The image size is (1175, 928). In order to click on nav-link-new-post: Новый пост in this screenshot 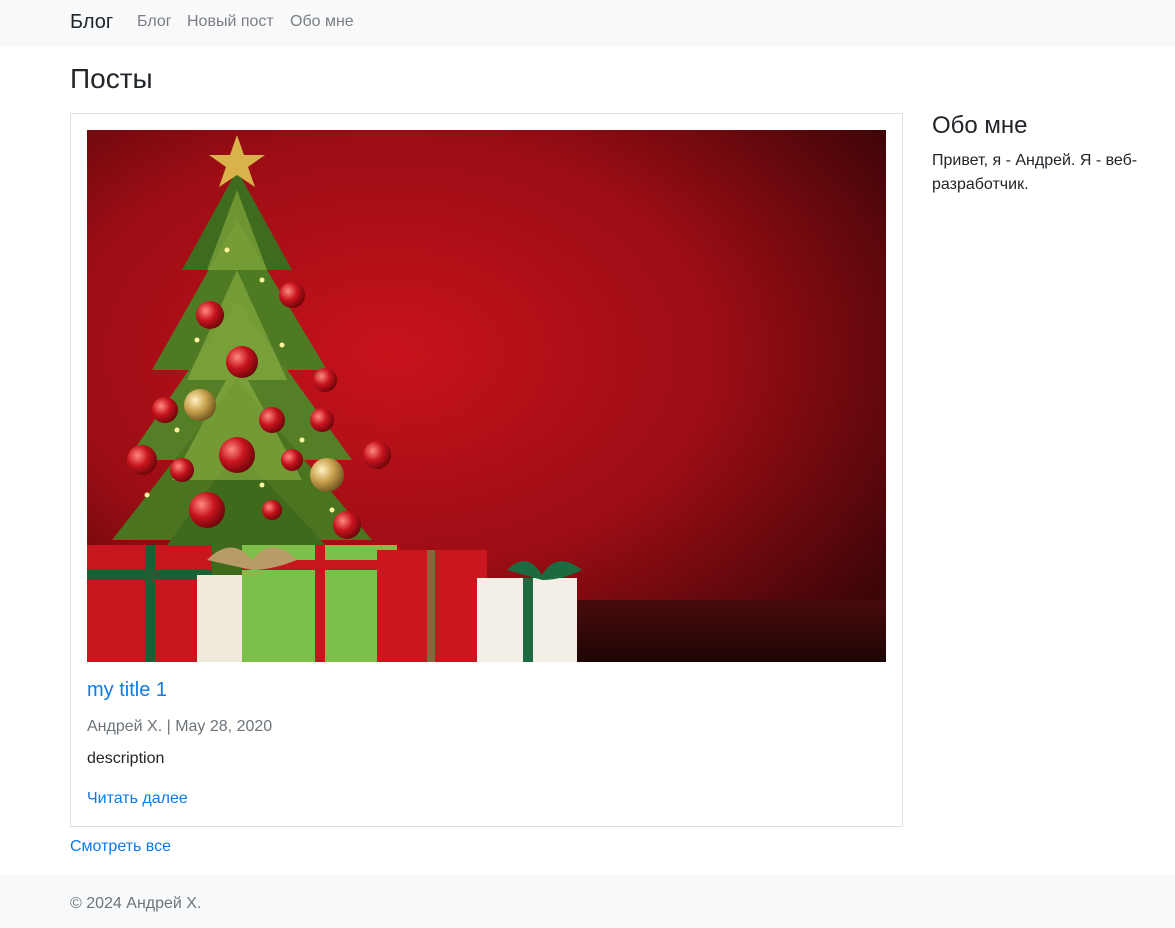, I will do `click(230, 22)`.